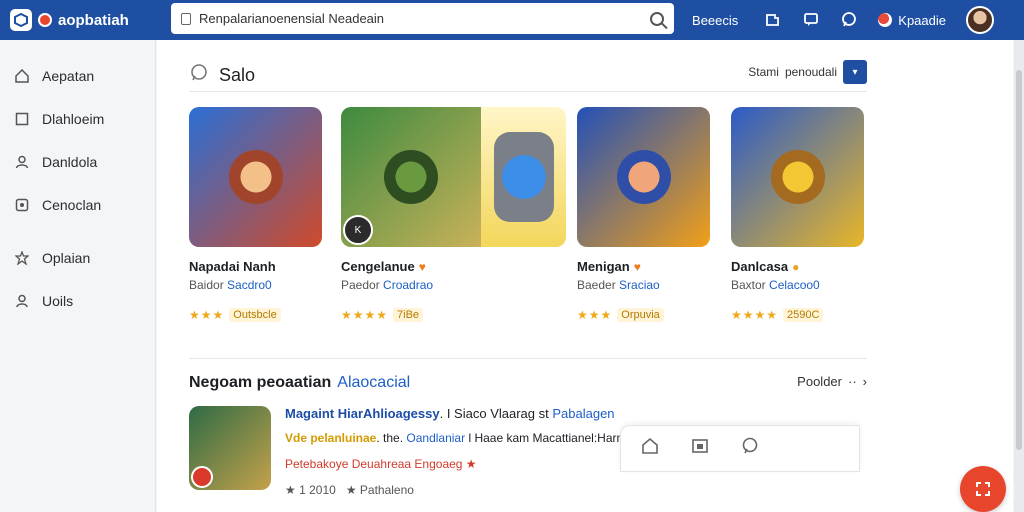 The height and width of the screenshot is (512, 1024). Describe the element at coordinates (77, 300) in the screenshot. I see `sidebar-item-6: Uoils` at that location.